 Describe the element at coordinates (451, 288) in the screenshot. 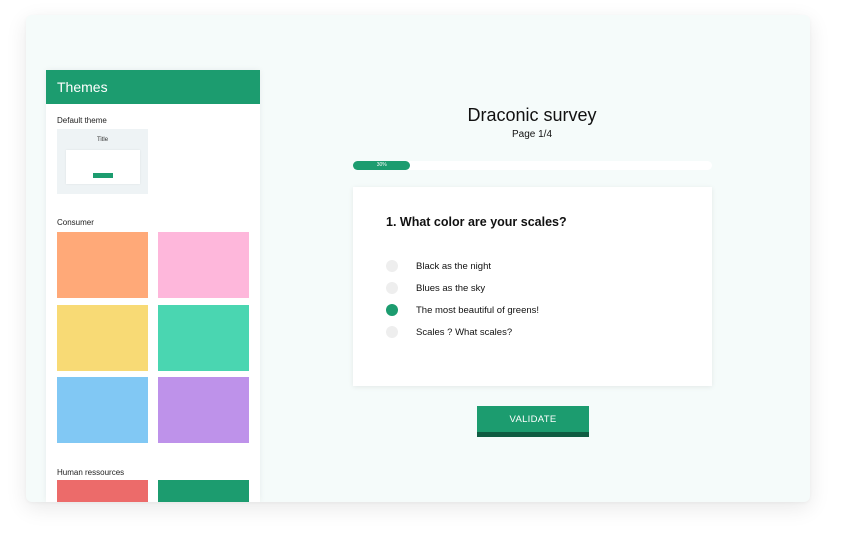

I see `answer-label: Blues as the sky` at that location.